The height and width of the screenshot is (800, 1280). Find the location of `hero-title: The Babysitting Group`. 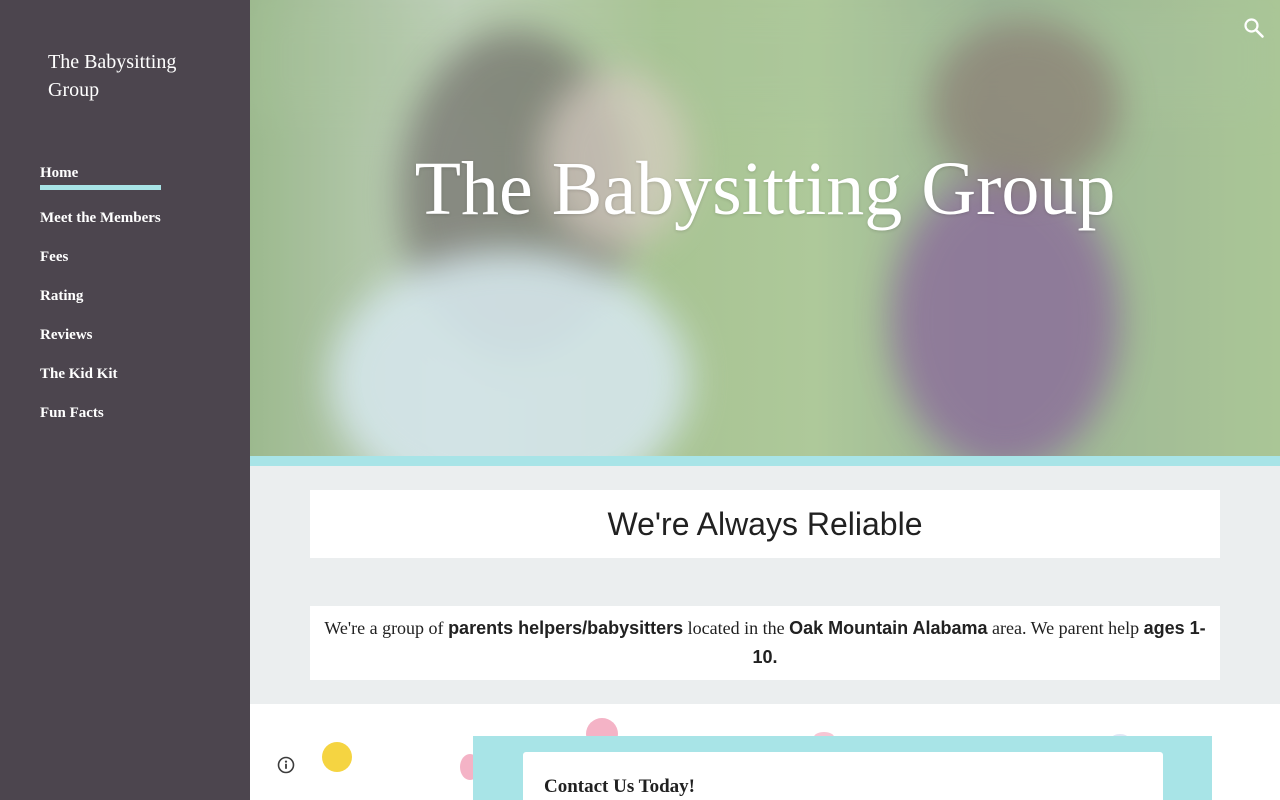

hero-title: The Babysitting Group is located at coordinates (765, 189).